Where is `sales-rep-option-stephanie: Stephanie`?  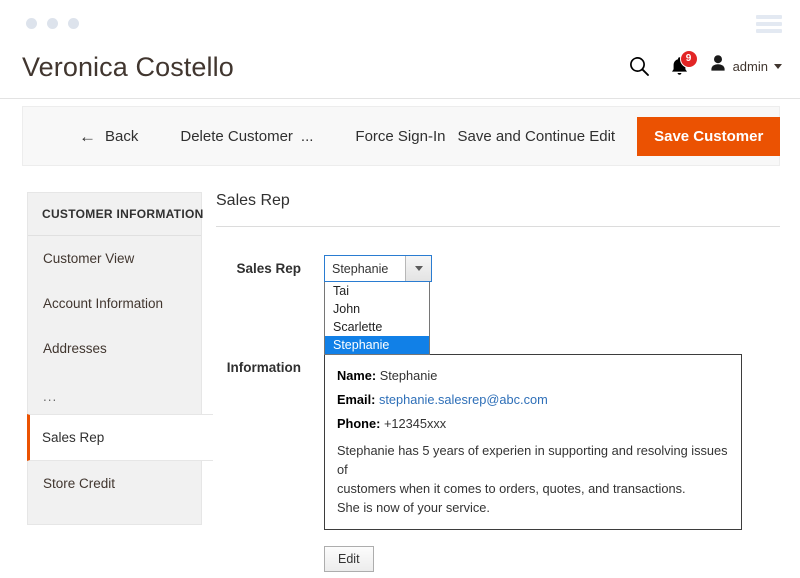
sales-rep-option-stephanie: Stephanie is located at coordinates (377, 345).